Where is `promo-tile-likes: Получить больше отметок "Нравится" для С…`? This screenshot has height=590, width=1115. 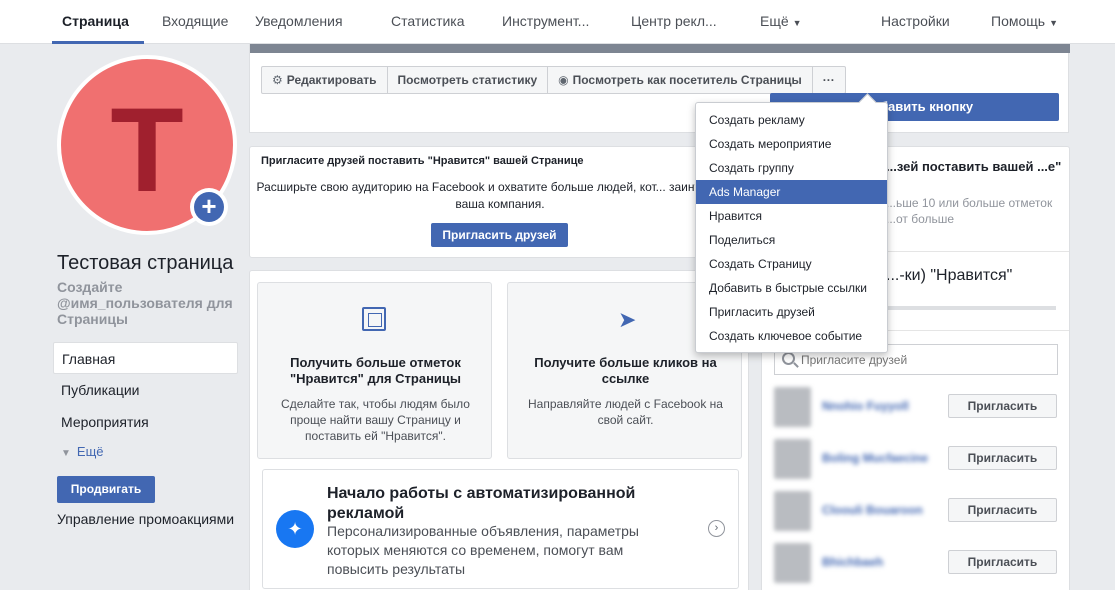
promo-tile-likes: Получить больше отметок "Нравится" для С… is located at coordinates (374, 370).